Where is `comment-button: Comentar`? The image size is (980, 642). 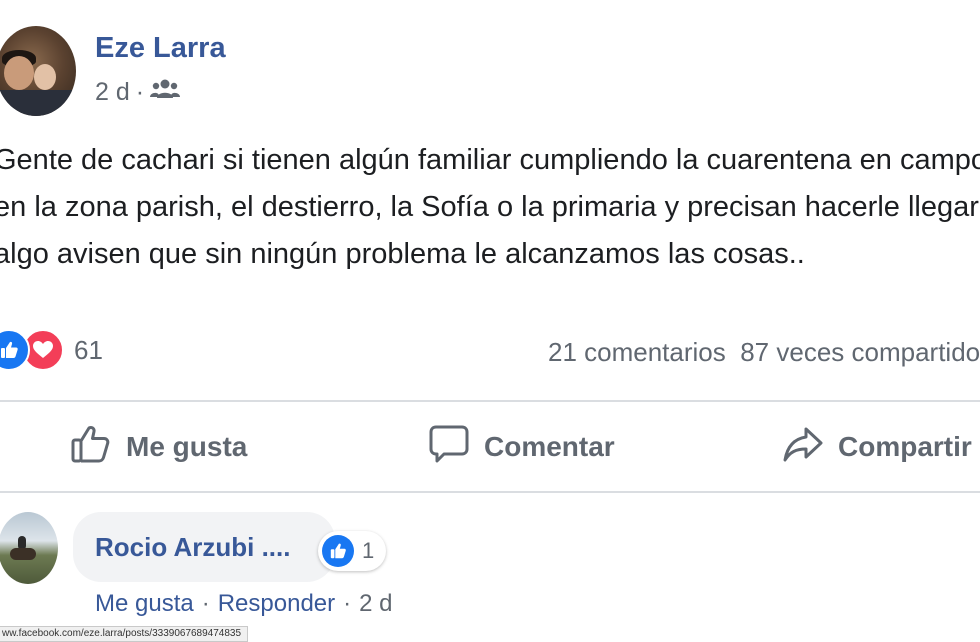
comment-button: Comentar is located at coordinates (521, 447).